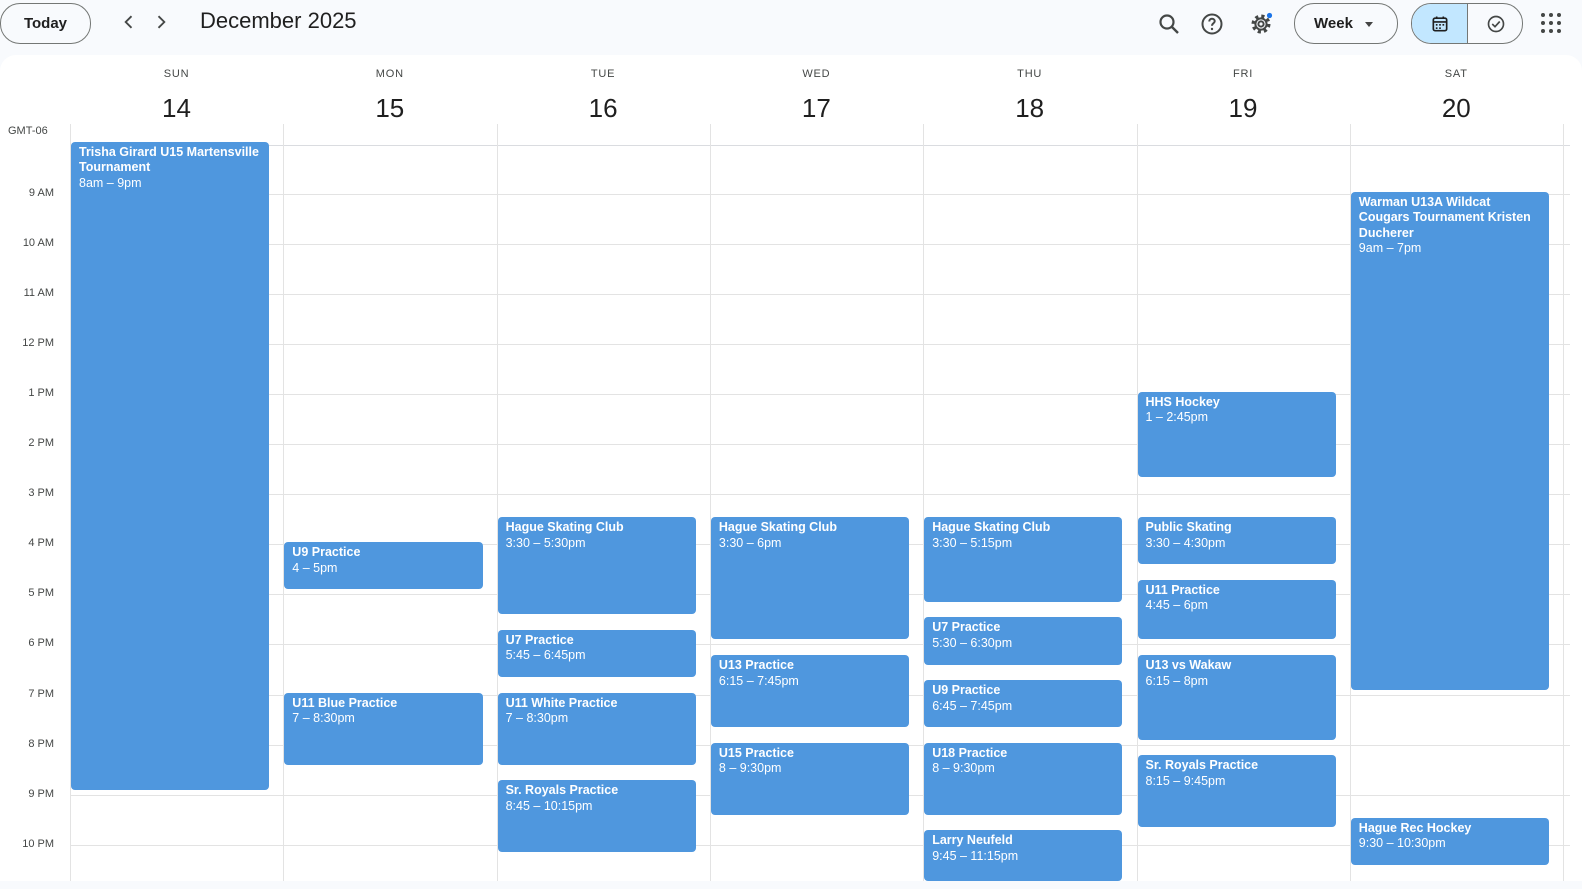  What do you see at coordinates (38, 342) in the screenshot?
I see `hour-label: 12 PM` at bounding box center [38, 342].